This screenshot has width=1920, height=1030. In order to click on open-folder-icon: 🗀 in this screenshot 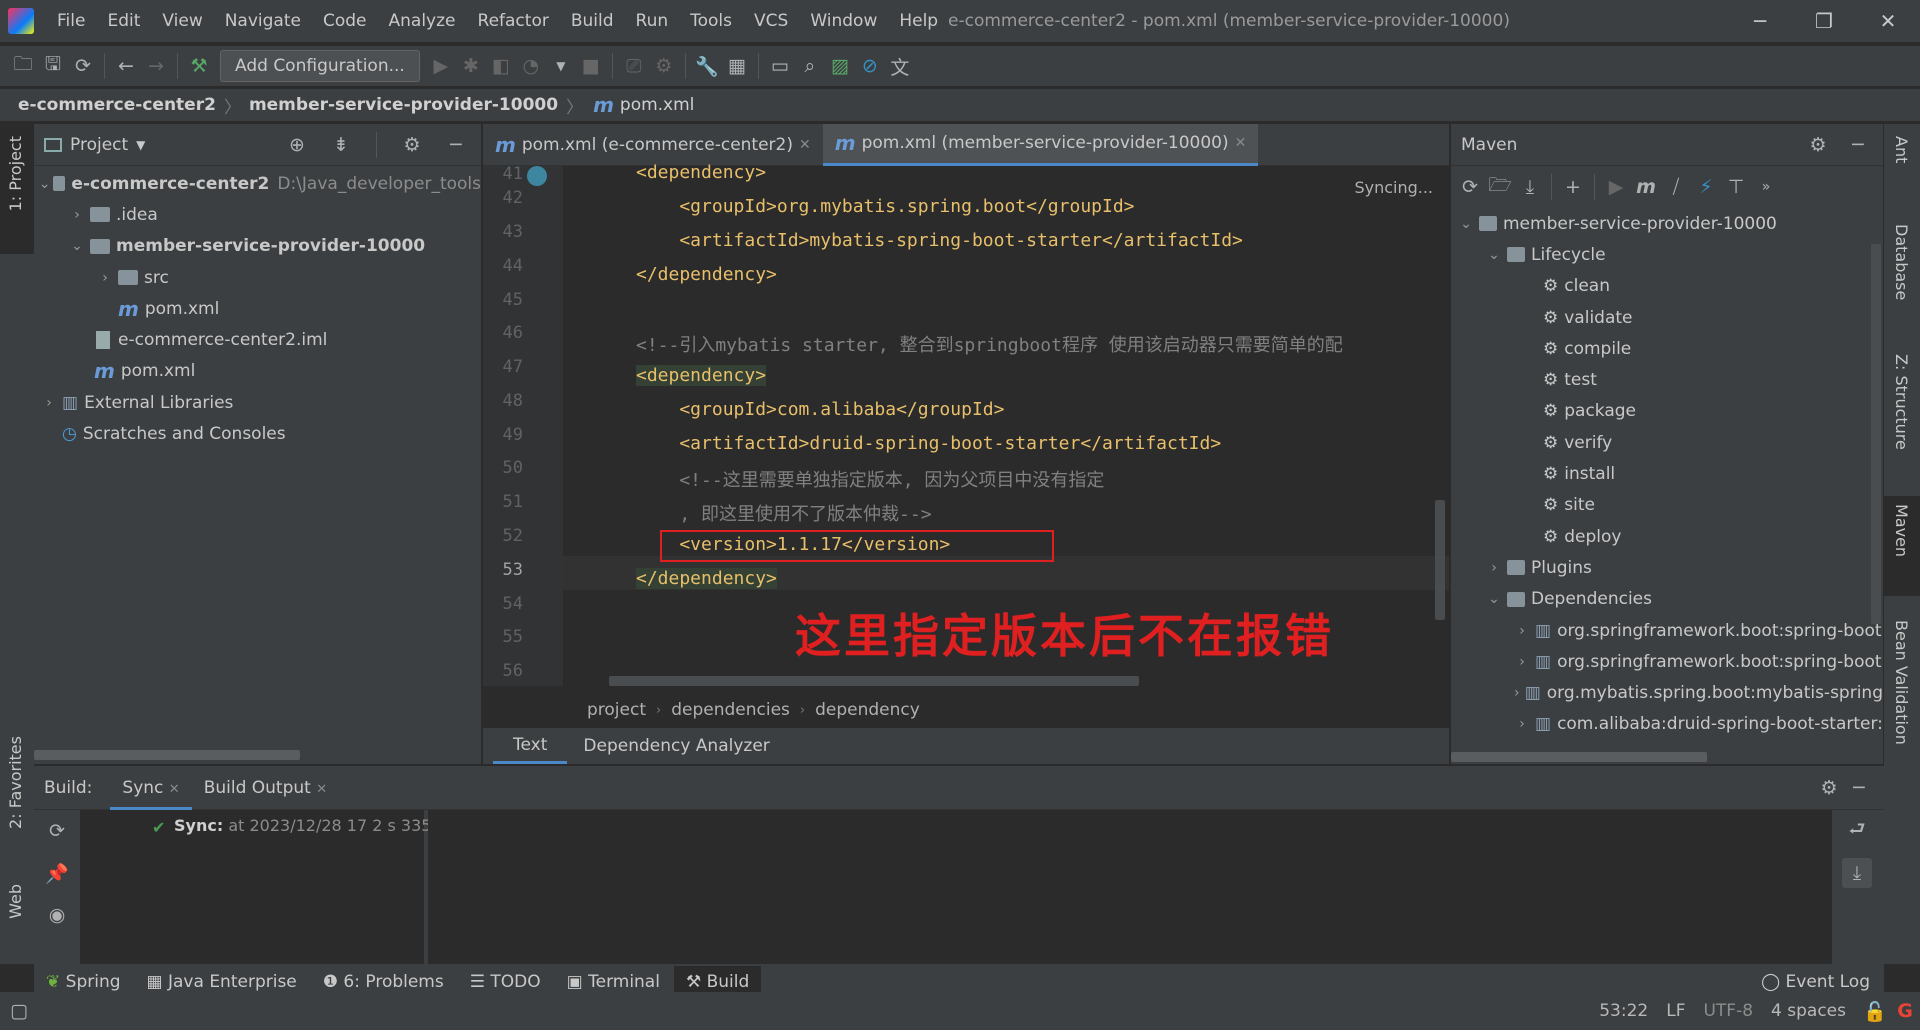, I will do `click(23, 66)`.